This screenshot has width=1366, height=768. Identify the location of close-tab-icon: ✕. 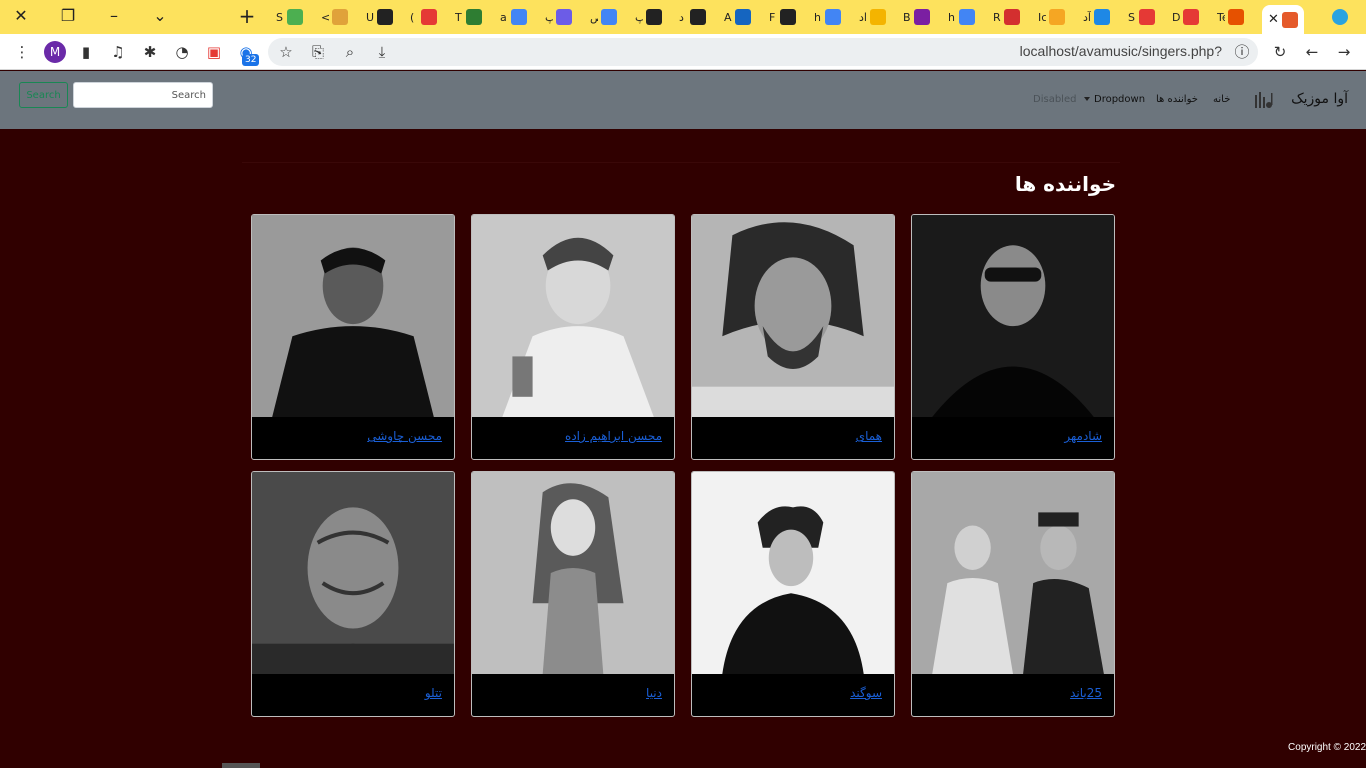
(1273, 19).